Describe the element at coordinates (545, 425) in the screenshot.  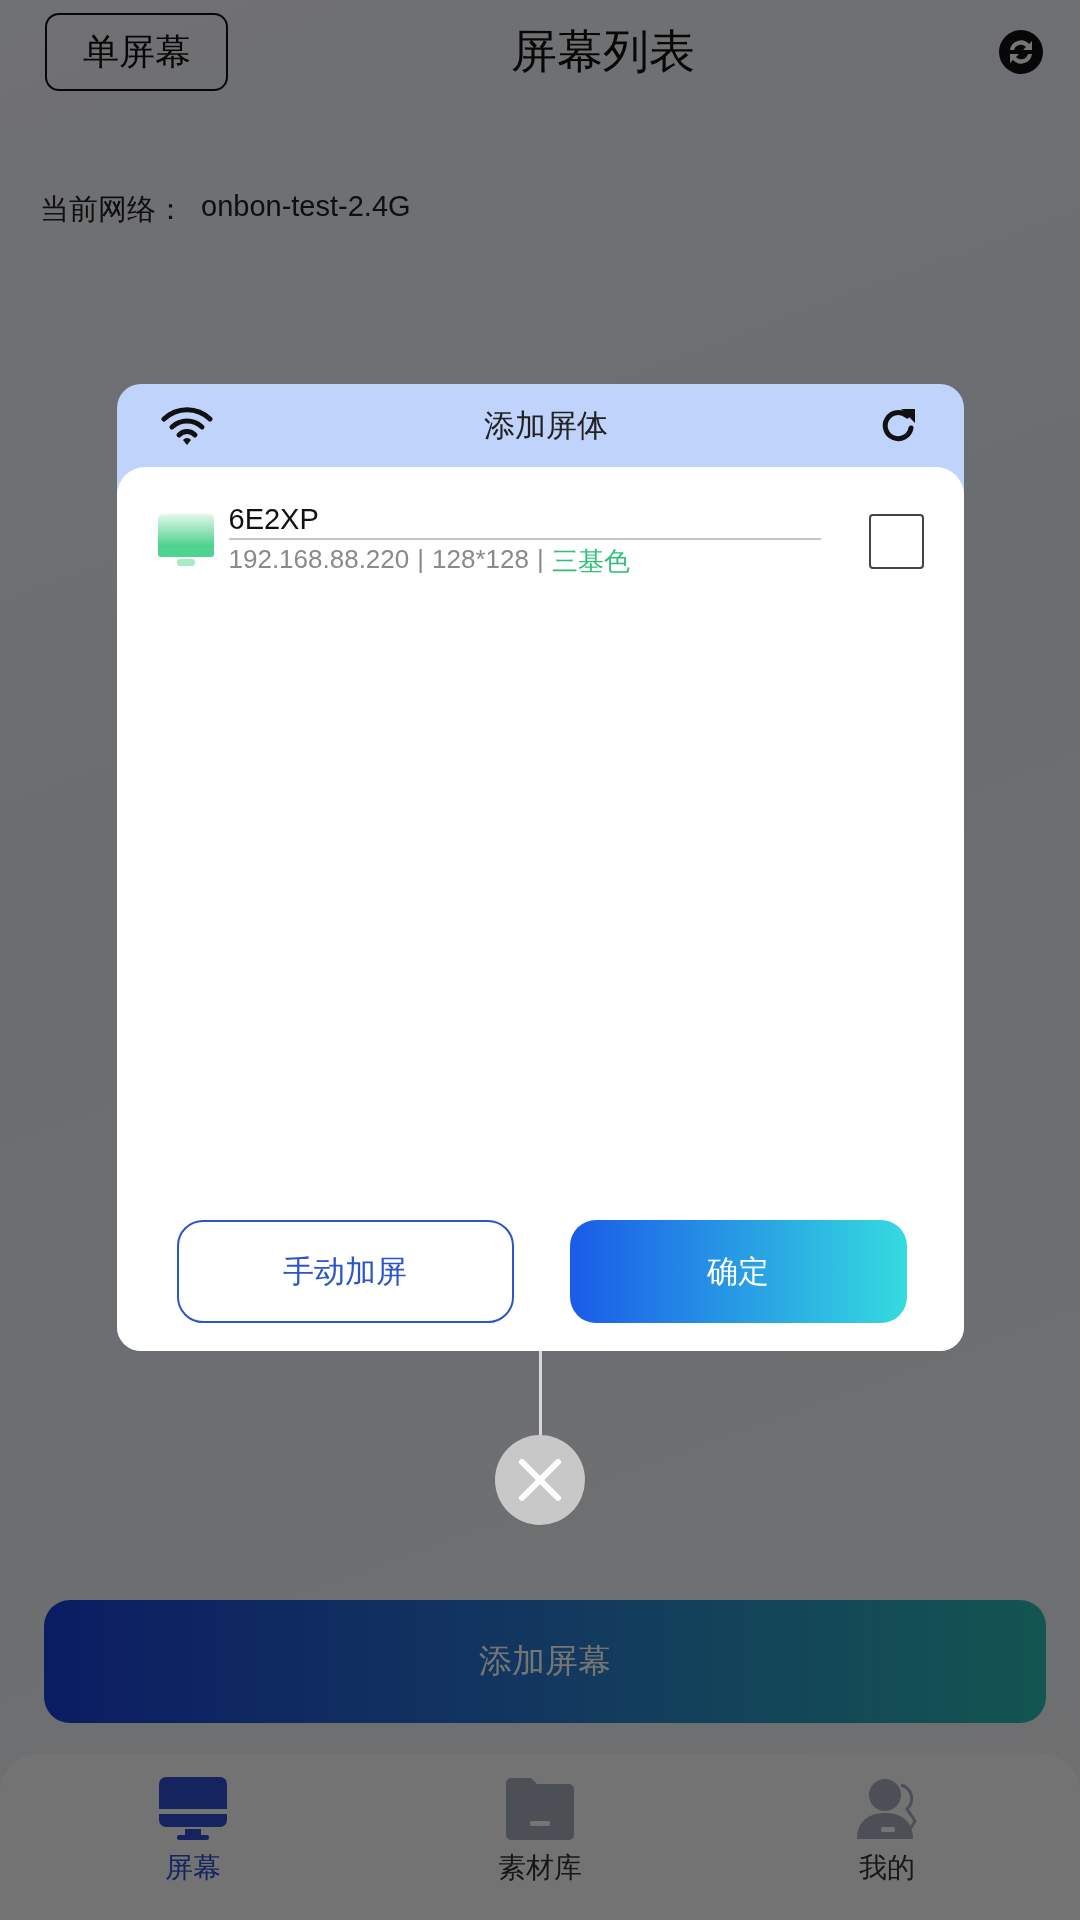
I see `dialog-title: 添加屏体` at that location.